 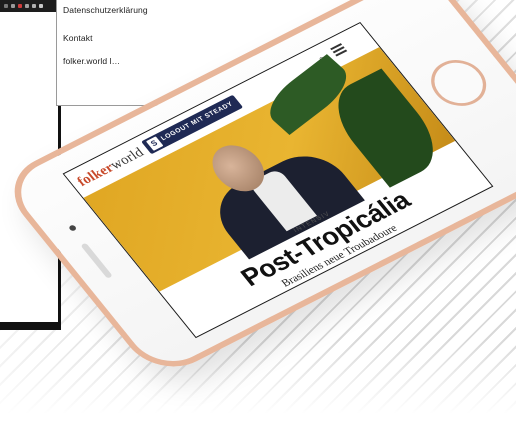 What do you see at coordinates (339, 50) in the screenshot?
I see `hamburger-menu-icon` at bounding box center [339, 50].